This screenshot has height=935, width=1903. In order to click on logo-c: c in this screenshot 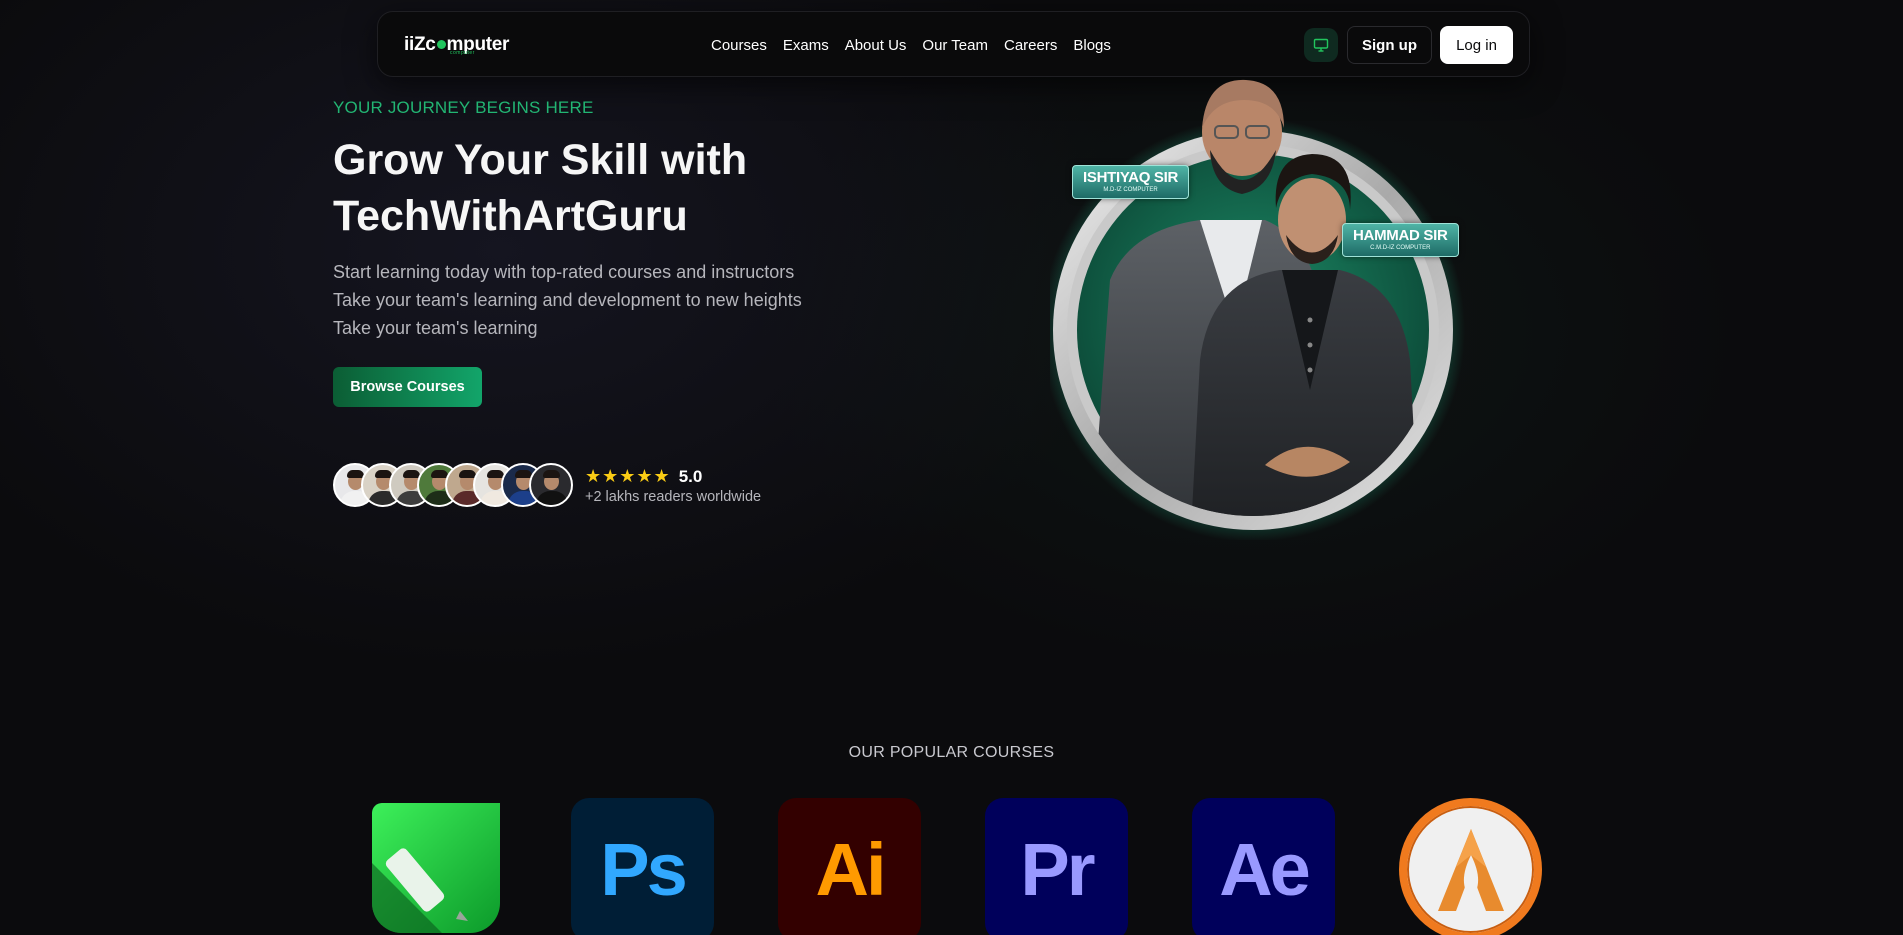, I will do `click(430, 44)`.